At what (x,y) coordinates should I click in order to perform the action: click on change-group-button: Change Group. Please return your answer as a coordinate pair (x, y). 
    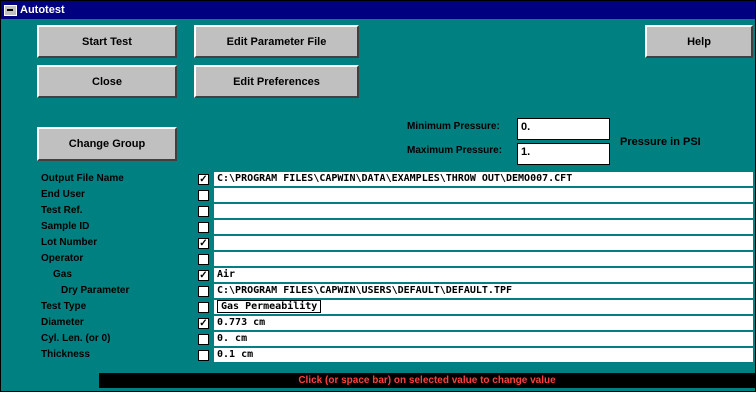
    Looking at the image, I should click on (107, 144).